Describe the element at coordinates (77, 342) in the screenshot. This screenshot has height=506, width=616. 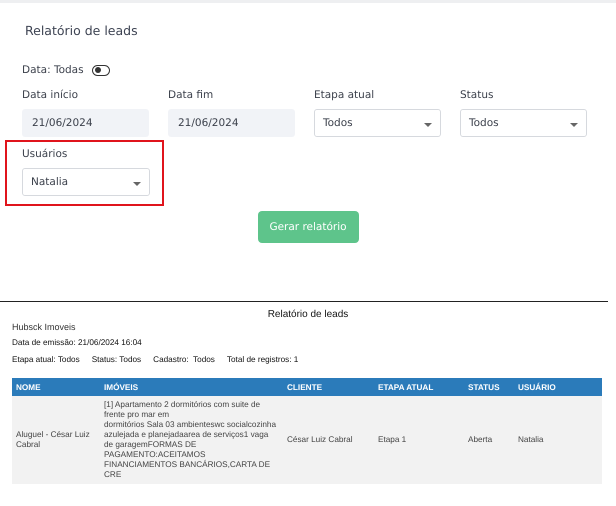
I see `issue-date: Data de emissão: 21/06/2024 16:04` at that location.